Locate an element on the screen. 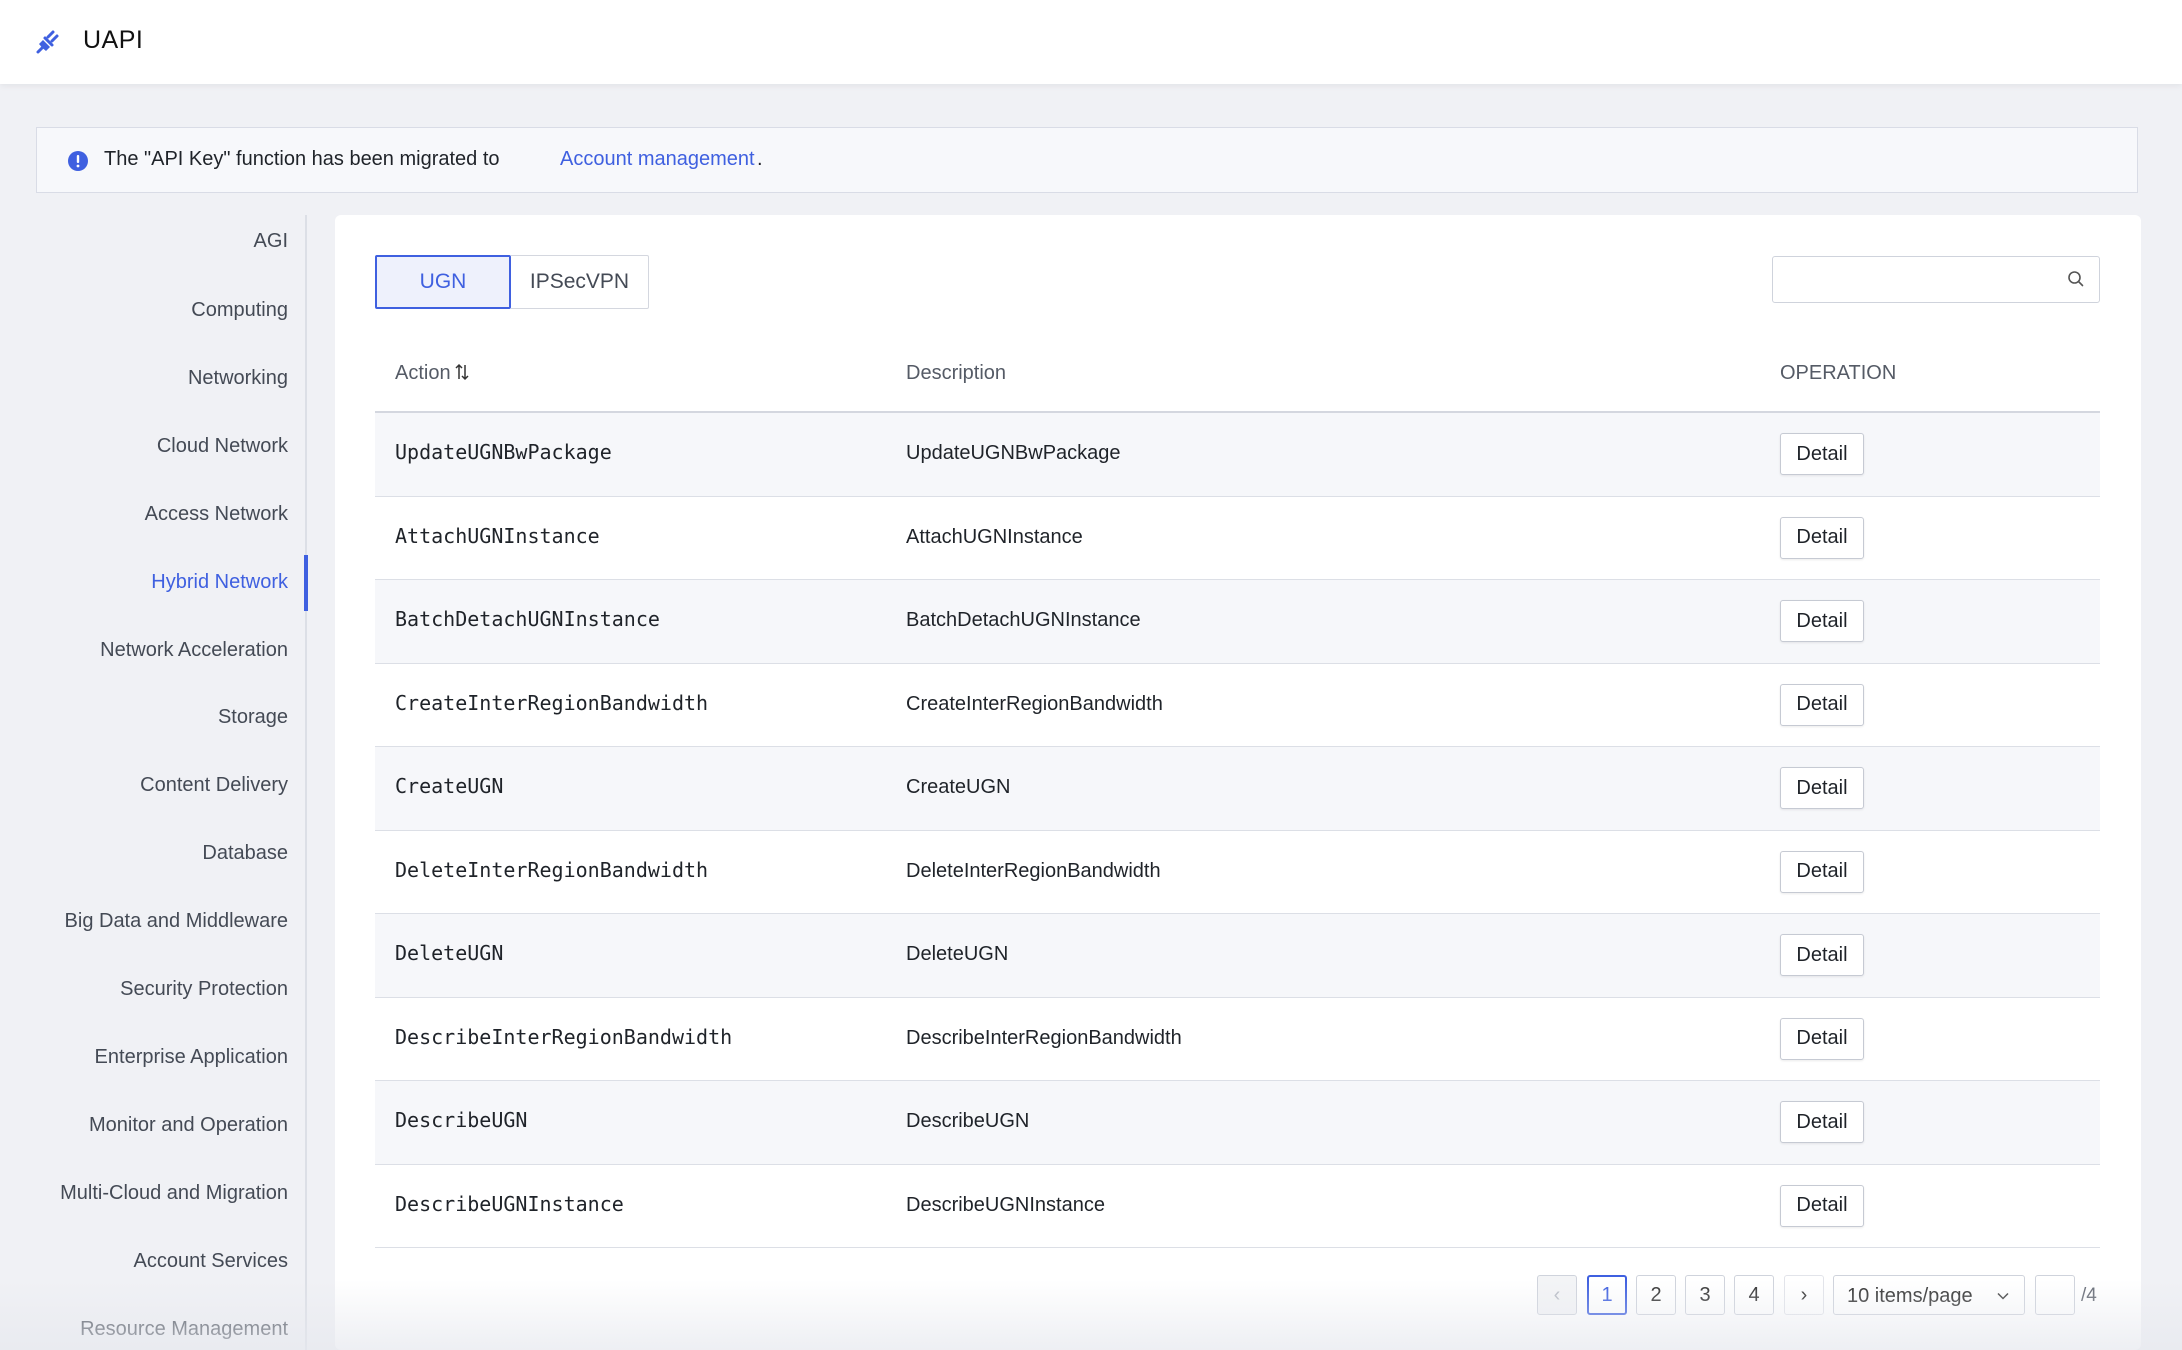 The height and width of the screenshot is (1350, 2182). sidebar-item-hybrid-network: Hybrid Network is located at coordinates (219, 582).